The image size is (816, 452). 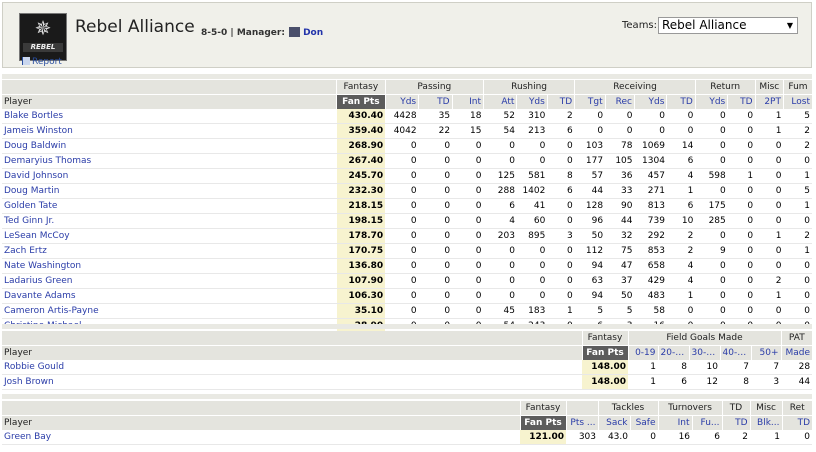 What do you see at coordinates (590, 101) in the screenshot?
I see `col-rec-tgt: Tgt` at bounding box center [590, 101].